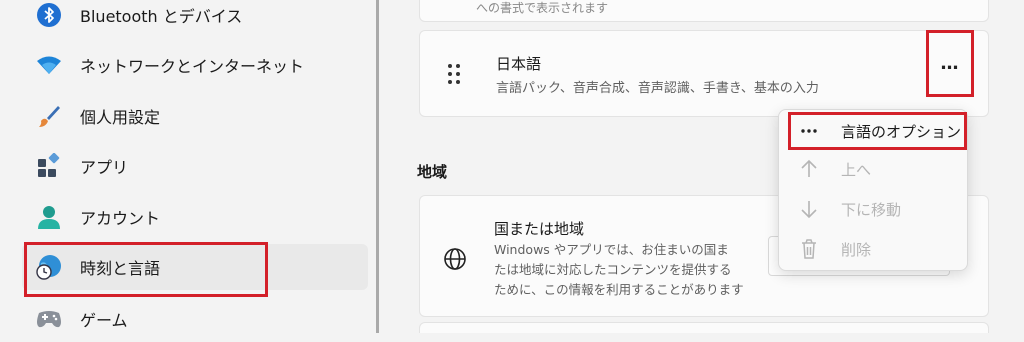 The image size is (1024, 342). What do you see at coordinates (454, 76) in the screenshot?
I see `drag-handle-icon` at bounding box center [454, 76].